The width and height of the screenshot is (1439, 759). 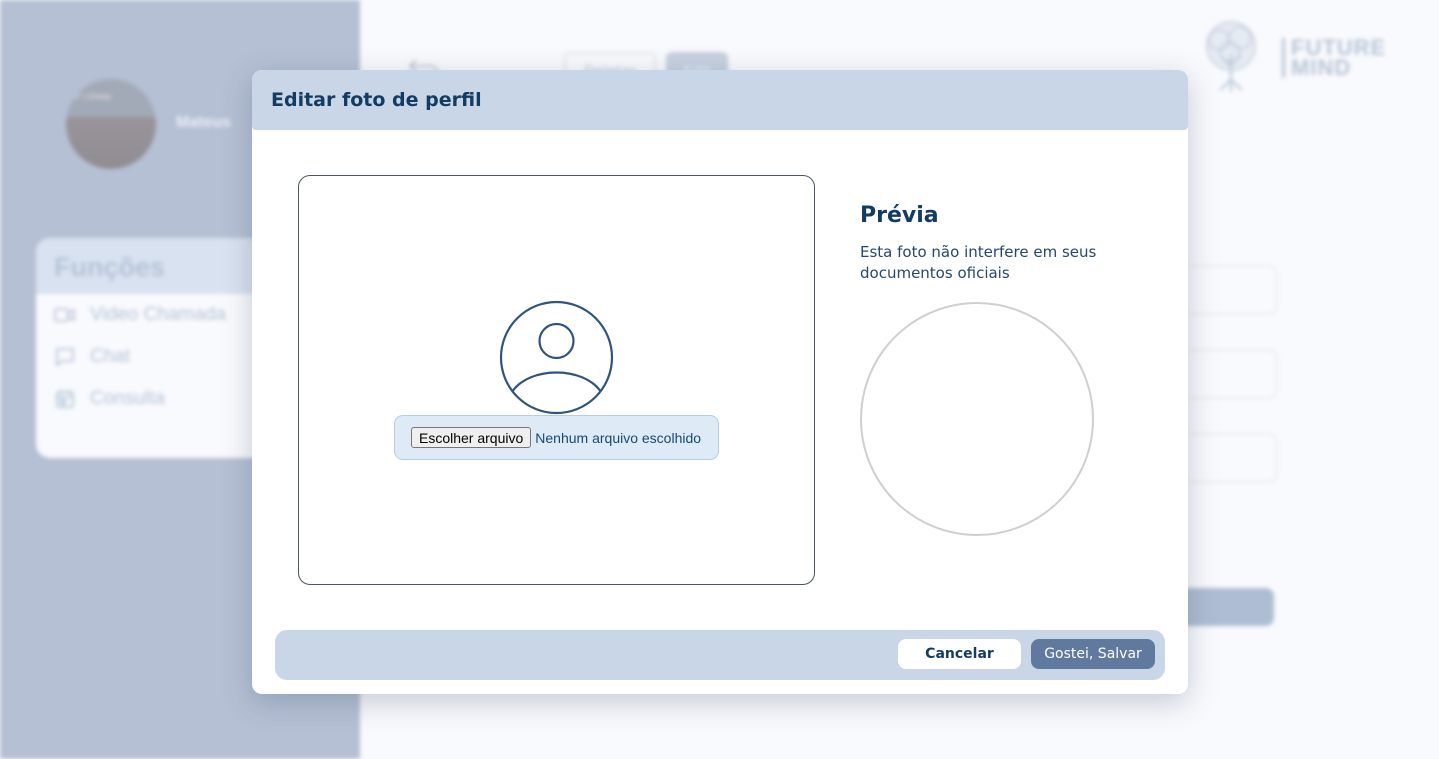 What do you see at coordinates (471, 437) in the screenshot?
I see `choose-file-button: Escolher arquivo` at bounding box center [471, 437].